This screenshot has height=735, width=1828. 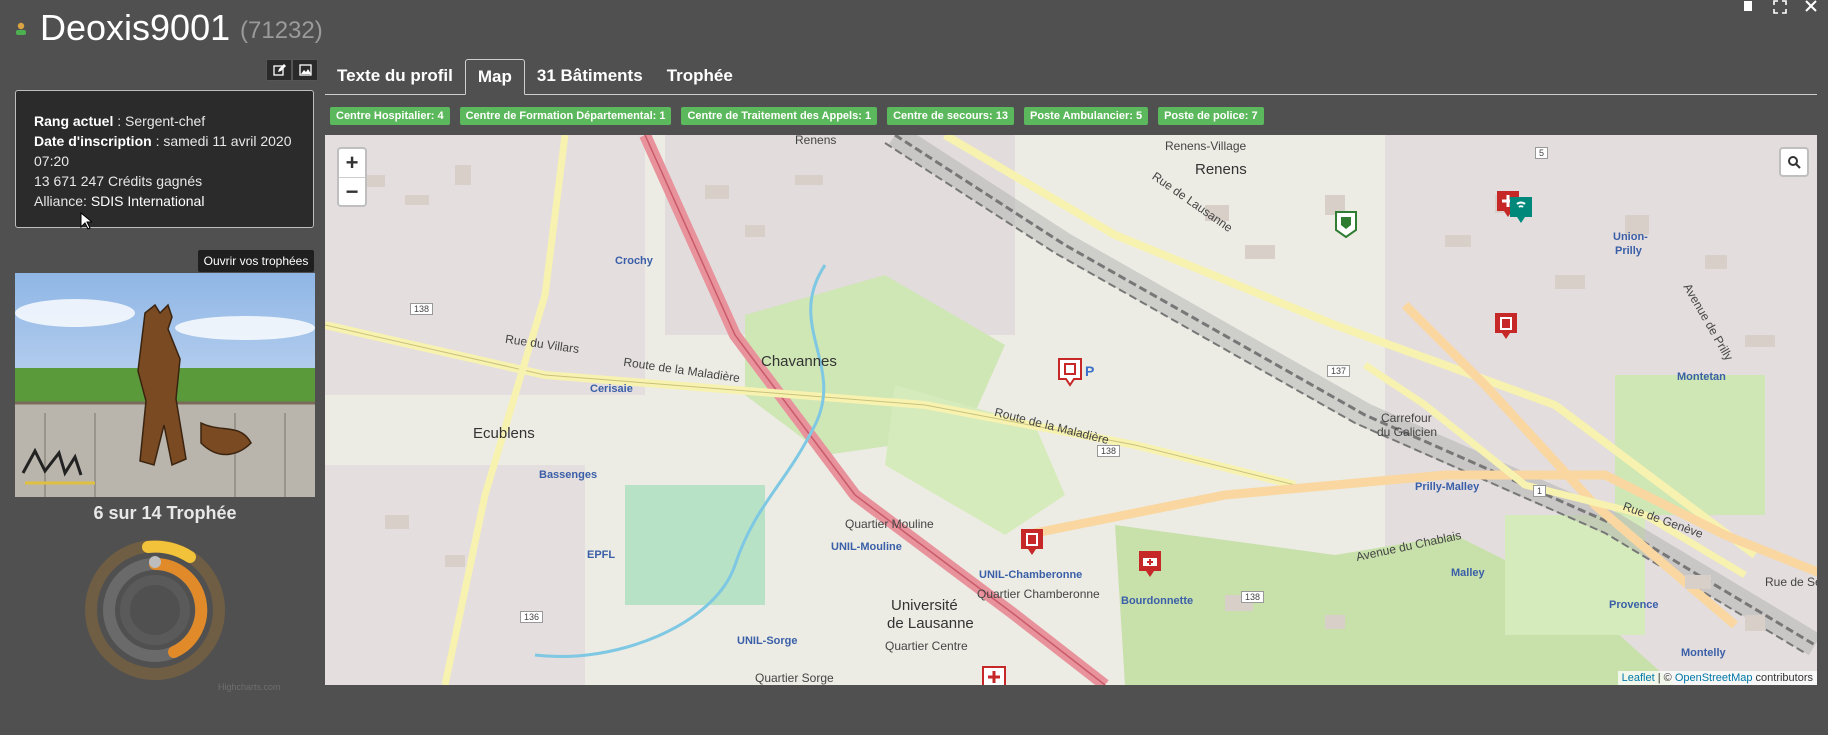 I want to click on leaflet-link: Leaflet, so click(x=1638, y=678).